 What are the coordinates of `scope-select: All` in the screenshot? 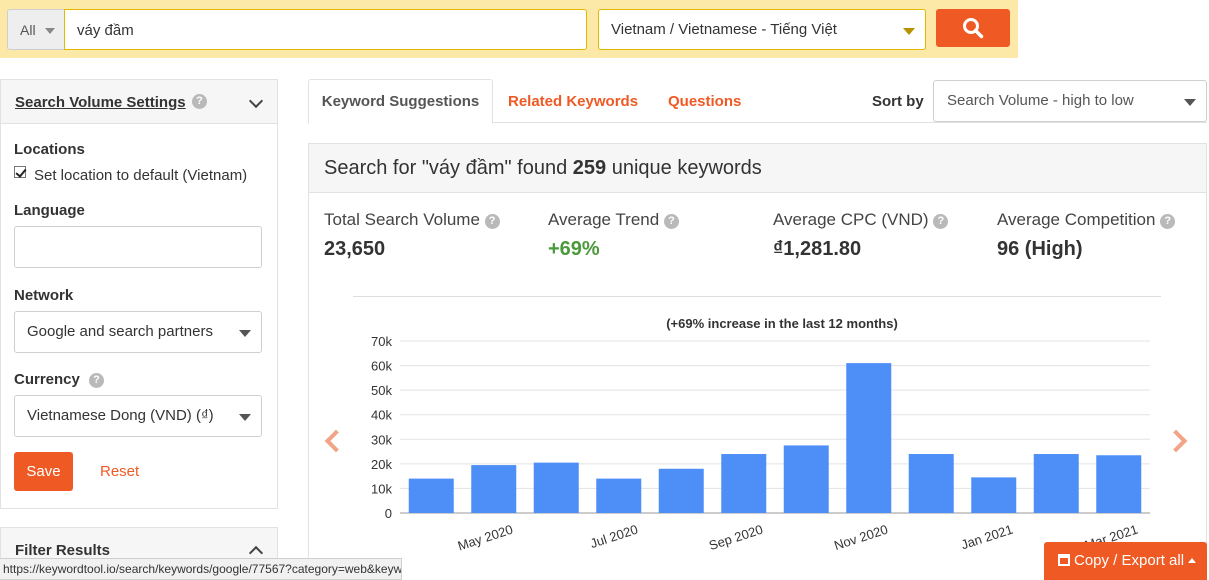 It's located at (36, 29).